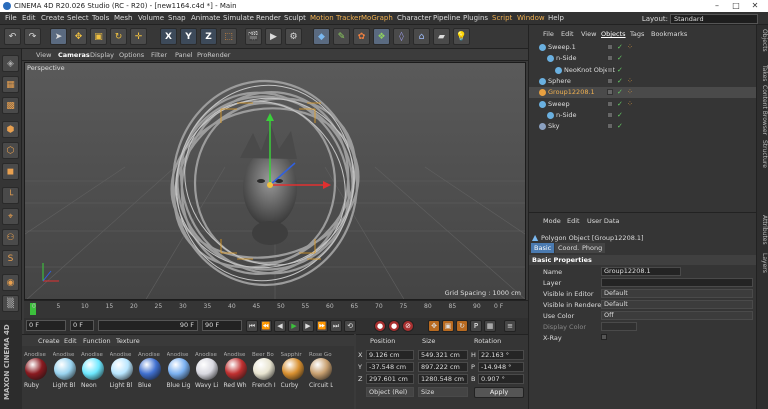 This screenshot has height=409, width=768. What do you see at coordinates (252, 326) in the screenshot?
I see `go-to-start-icon: ⏮` at bounding box center [252, 326].